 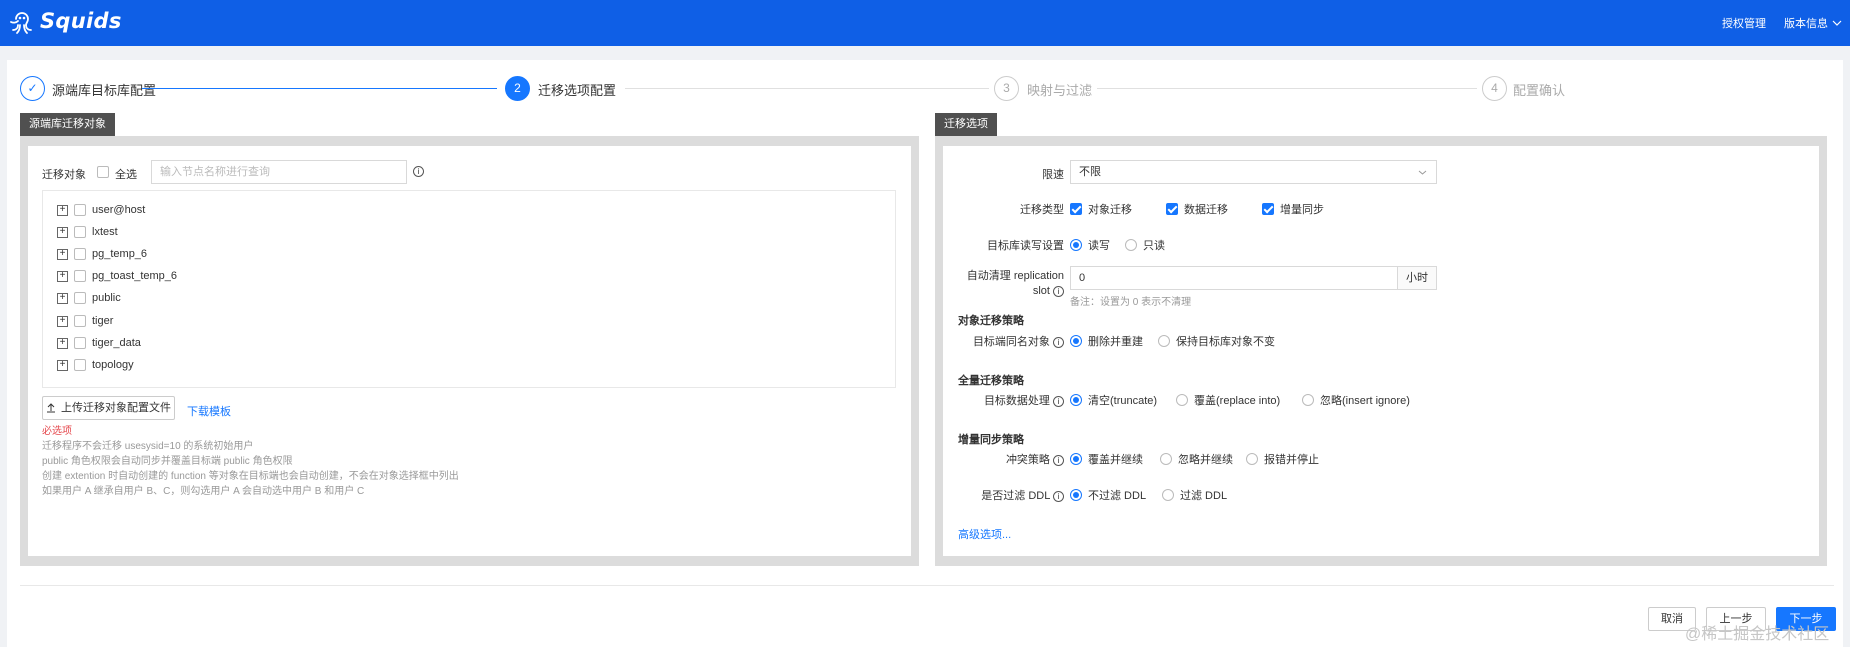 I want to click on required-hint: 必选项, so click(x=57, y=431).